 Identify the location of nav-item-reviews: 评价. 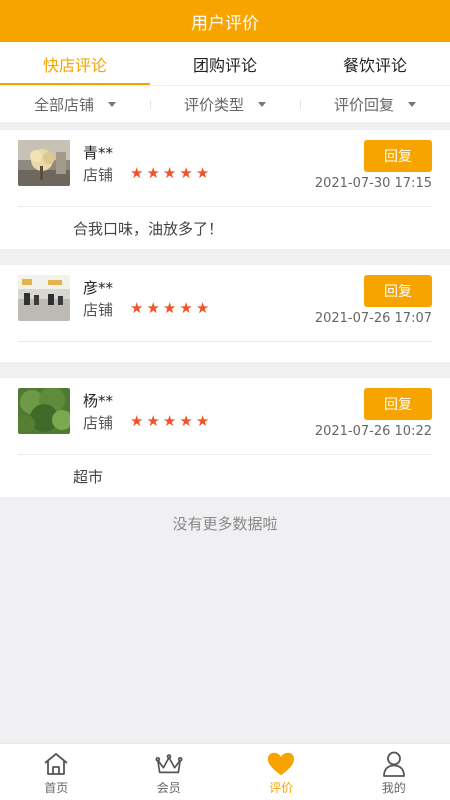
(281, 772).